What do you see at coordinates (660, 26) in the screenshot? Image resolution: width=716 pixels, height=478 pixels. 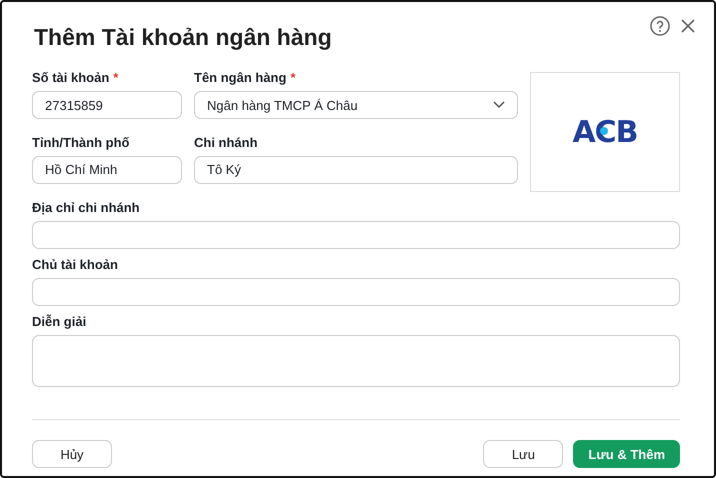 I see `help-icon` at bounding box center [660, 26].